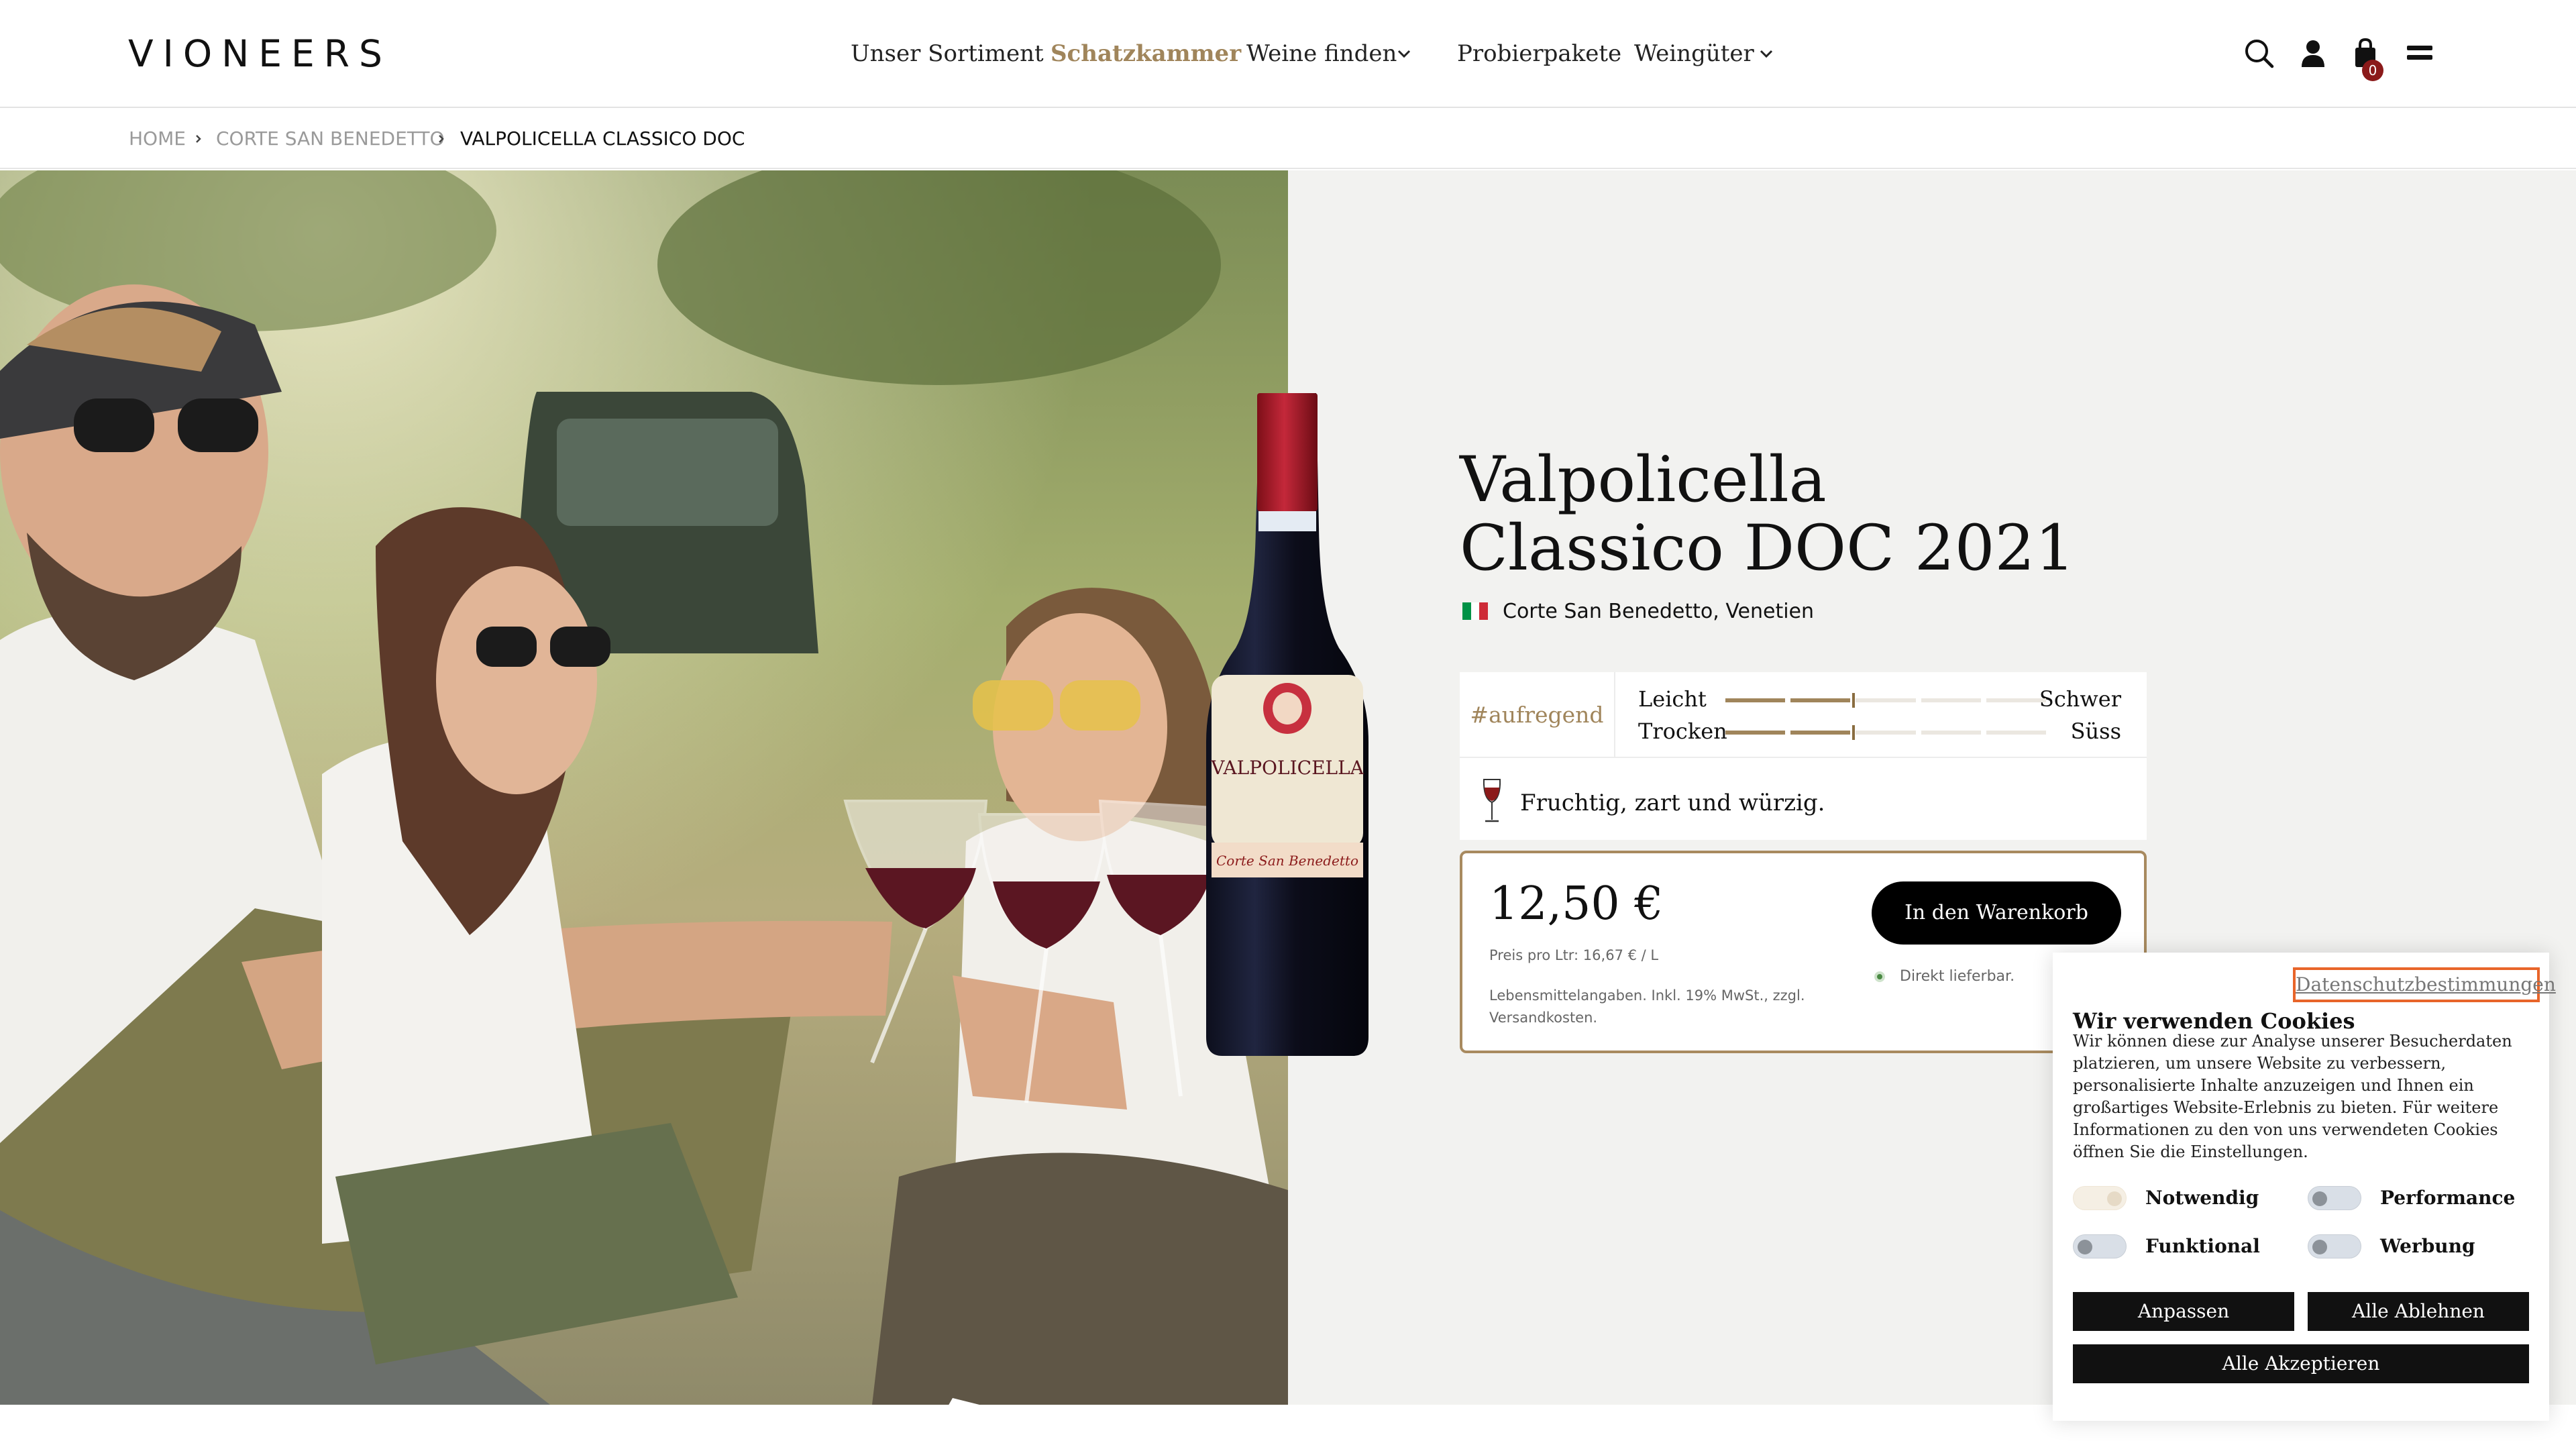  Describe the element at coordinates (1321, 53) in the screenshot. I see `nav-weine-finden: Weine finden` at that location.